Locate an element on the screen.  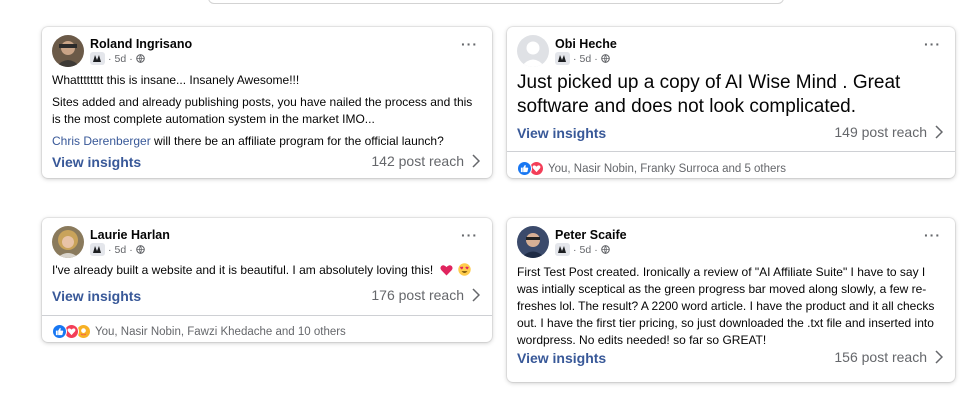
author-name: Obi Heche is located at coordinates (586, 44).